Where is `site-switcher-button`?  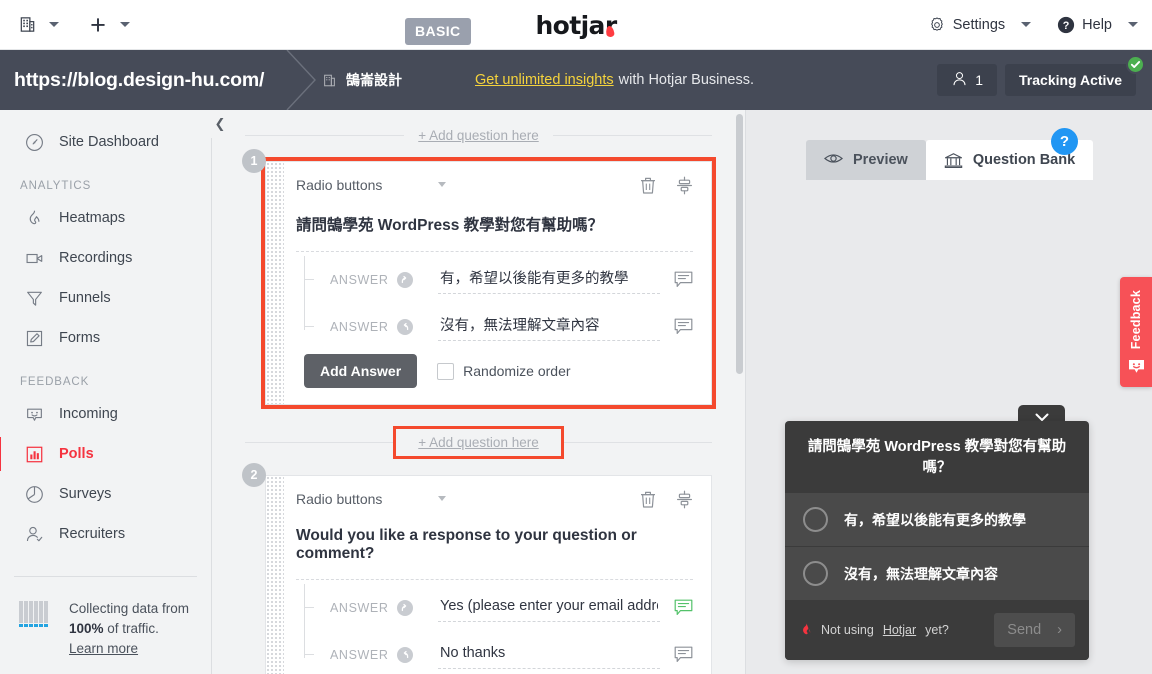 site-switcher-button is located at coordinates (36, 25).